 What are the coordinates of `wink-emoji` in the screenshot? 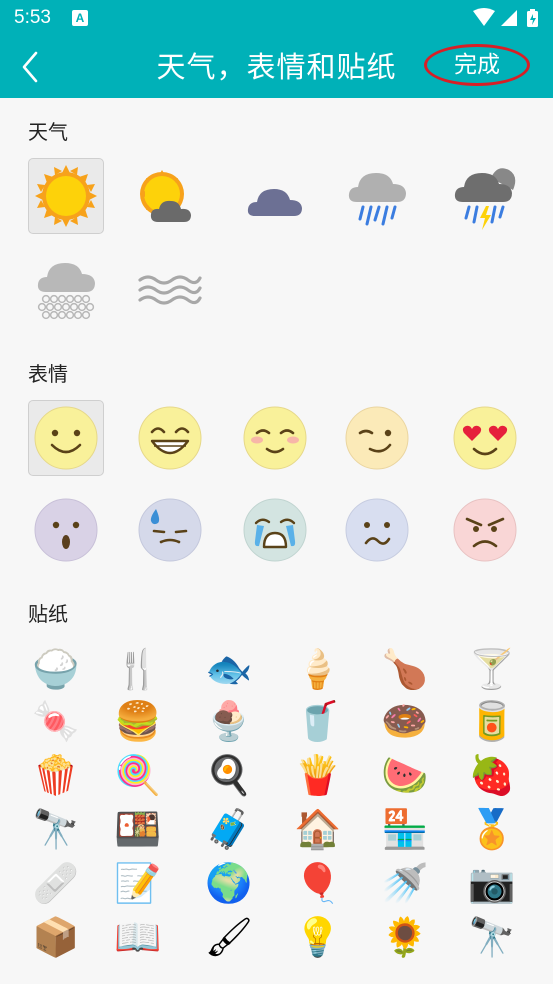 It's located at (377, 438).